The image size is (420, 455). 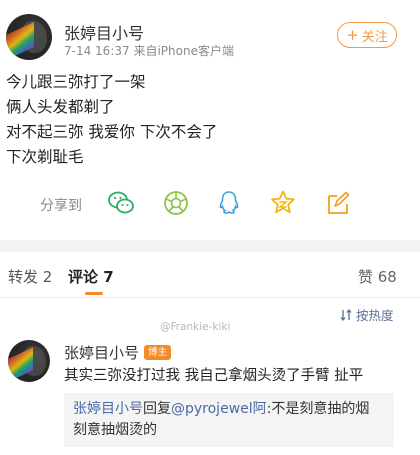 What do you see at coordinates (108, 409) in the screenshot?
I see `reply-author: 张婷目小号` at bounding box center [108, 409].